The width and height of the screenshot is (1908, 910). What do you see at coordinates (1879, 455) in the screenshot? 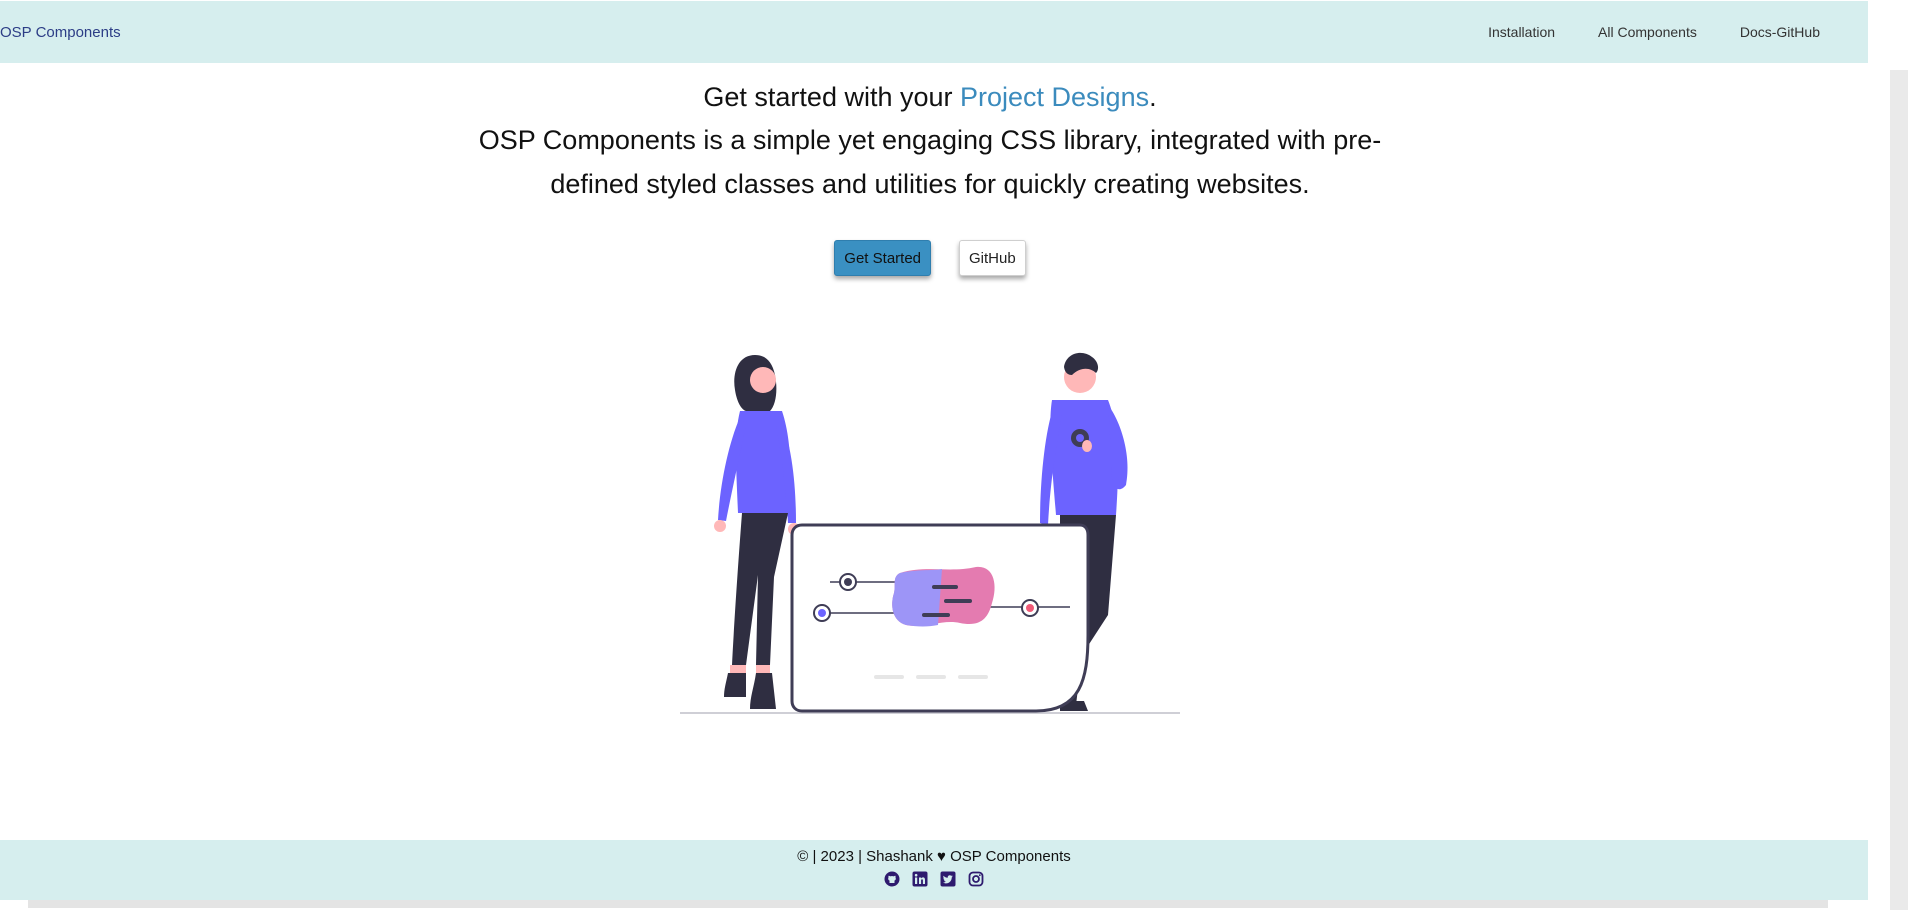
I see `right-gutter` at bounding box center [1879, 455].